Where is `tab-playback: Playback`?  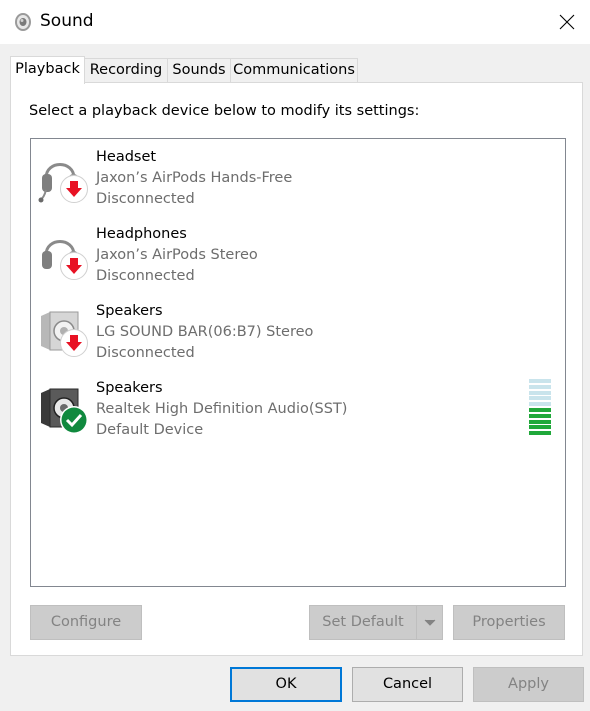
tab-playback: Playback is located at coordinates (47, 70).